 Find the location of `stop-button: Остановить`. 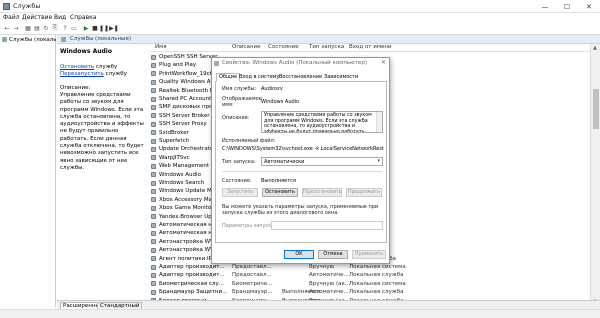

stop-button: Остановить is located at coordinates (280, 192).